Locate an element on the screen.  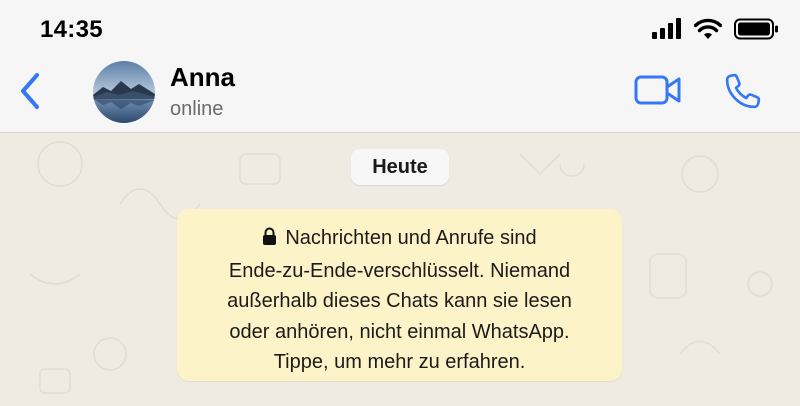
battery-icon is located at coordinates (757, 31).